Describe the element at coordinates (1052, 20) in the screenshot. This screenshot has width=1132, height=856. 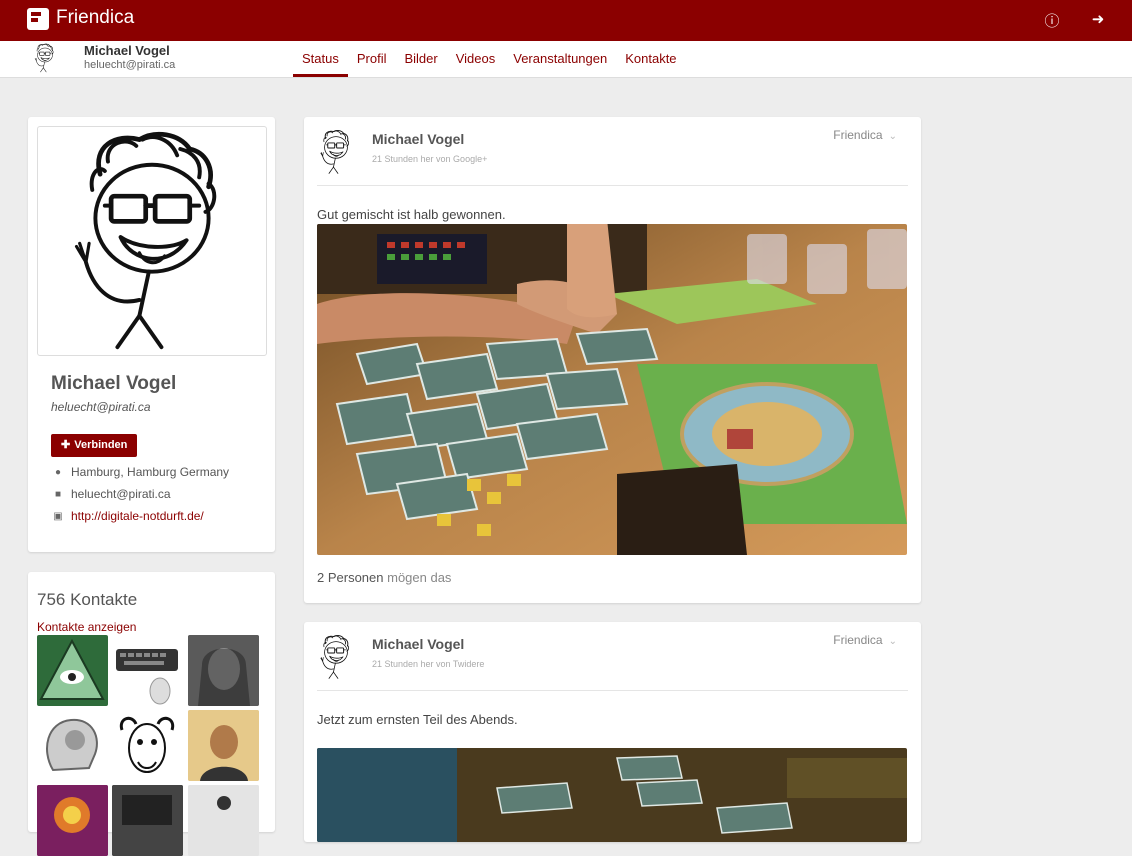
I see `info-icon: ⓘ` at that location.